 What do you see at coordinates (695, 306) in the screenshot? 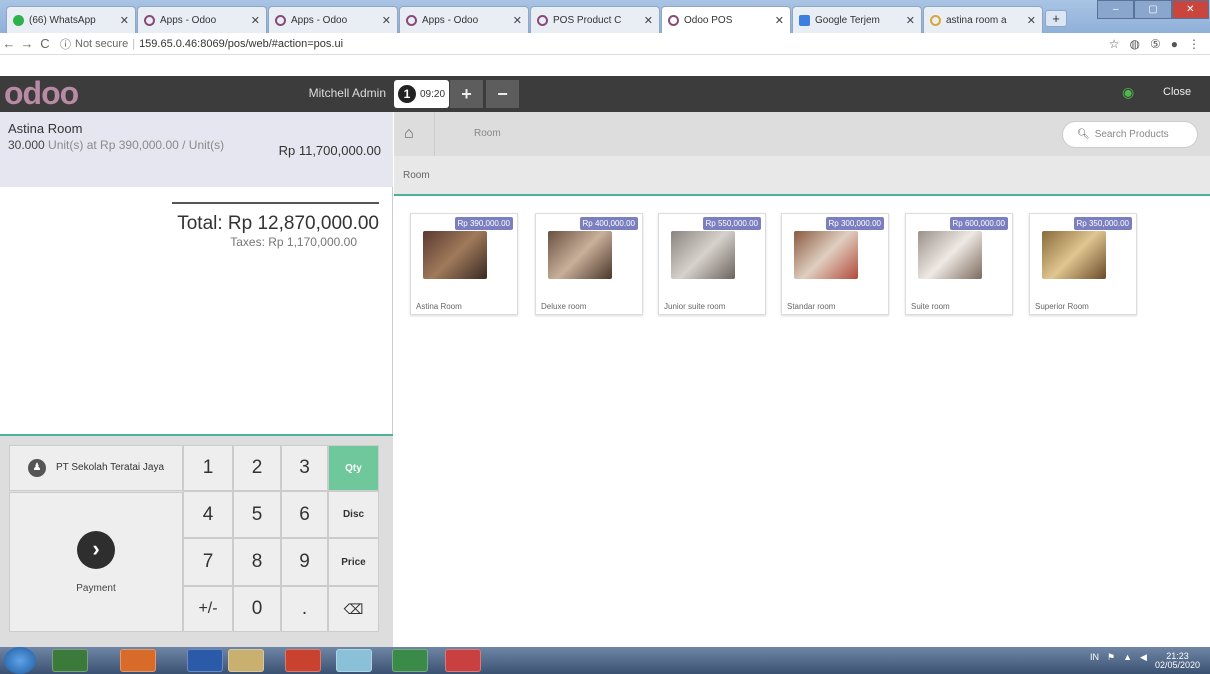
I see `product-name: Junior suite room` at bounding box center [695, 306].